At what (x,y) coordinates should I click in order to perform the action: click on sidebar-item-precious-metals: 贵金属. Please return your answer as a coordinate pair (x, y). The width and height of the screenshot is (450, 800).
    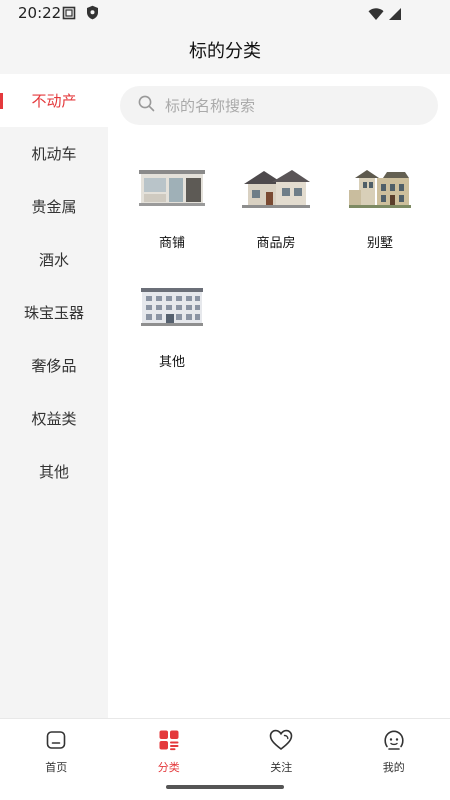
    Looking at the image, I should click on (54, 206).